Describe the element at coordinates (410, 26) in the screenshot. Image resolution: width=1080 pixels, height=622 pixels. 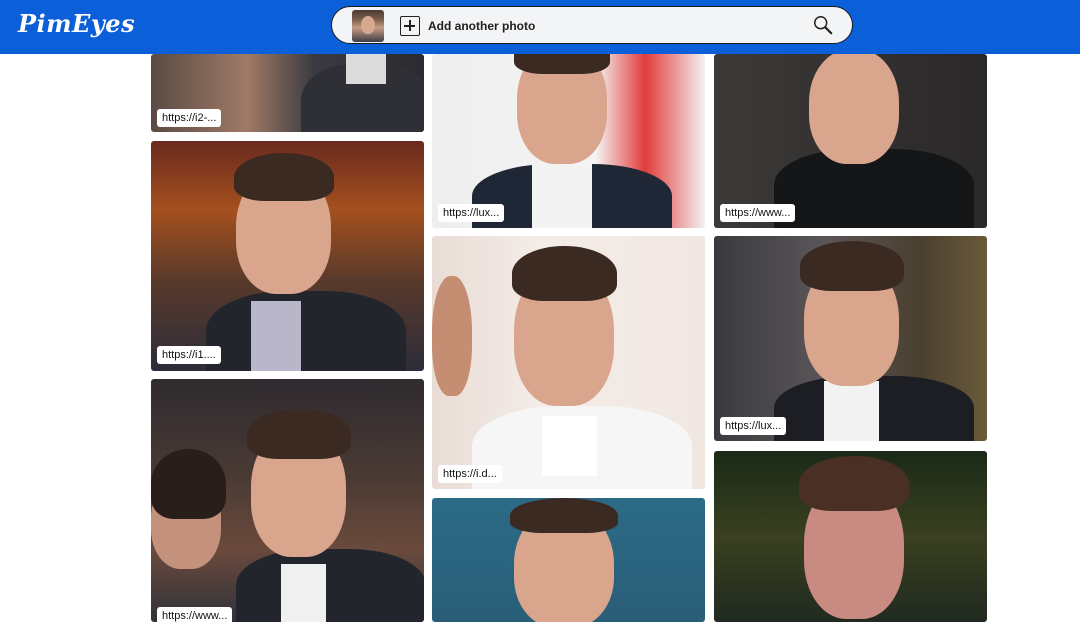
I see `plus-icon` at that location.